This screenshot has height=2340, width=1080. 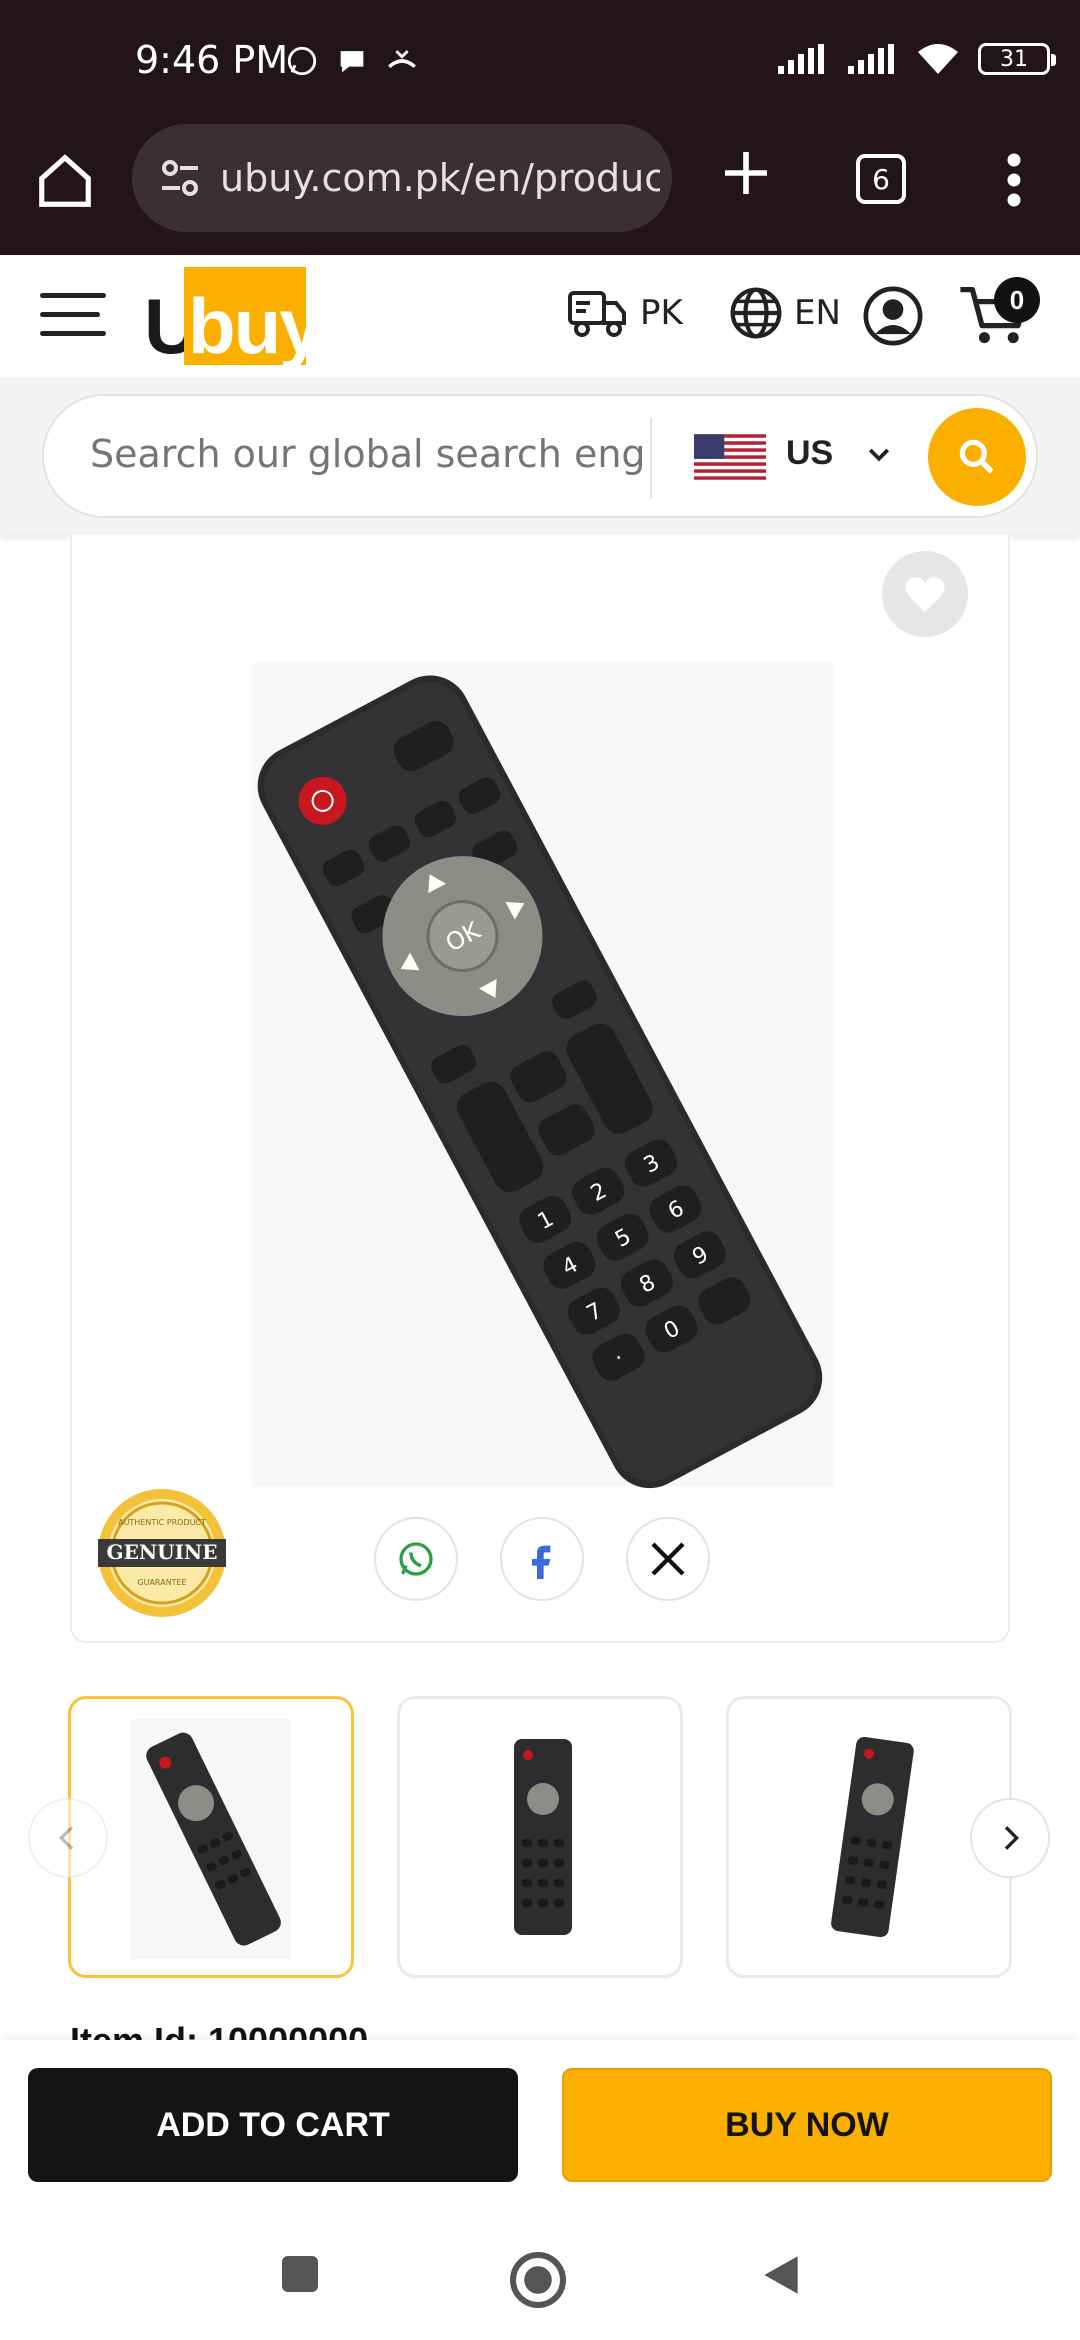 What do you see at coordinates (73, 316) in the screenshot?
I see `menu-icon` at bounding box center [73, 316].